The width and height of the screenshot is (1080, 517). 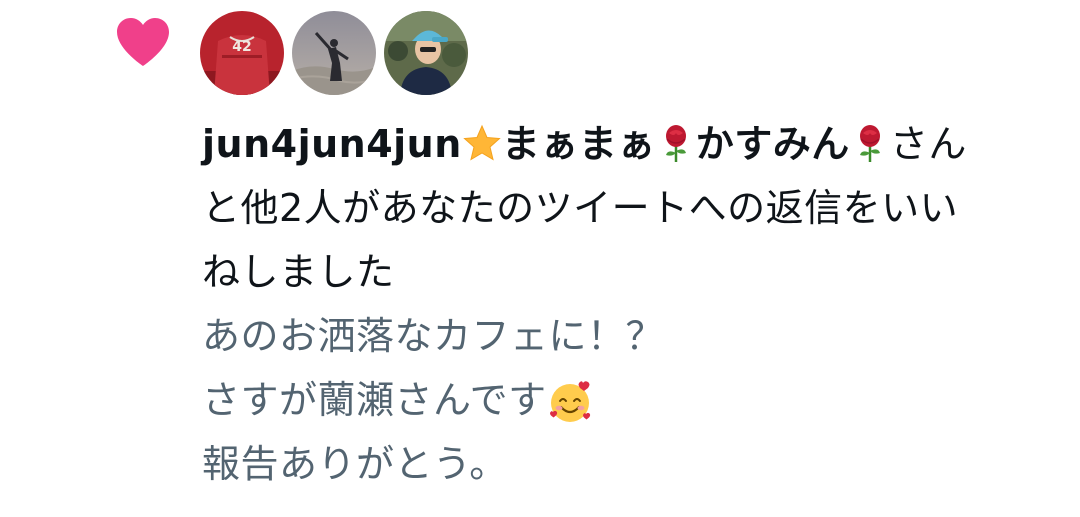 I want to click on summary-text: ねしました, so click(x=298, y=272).